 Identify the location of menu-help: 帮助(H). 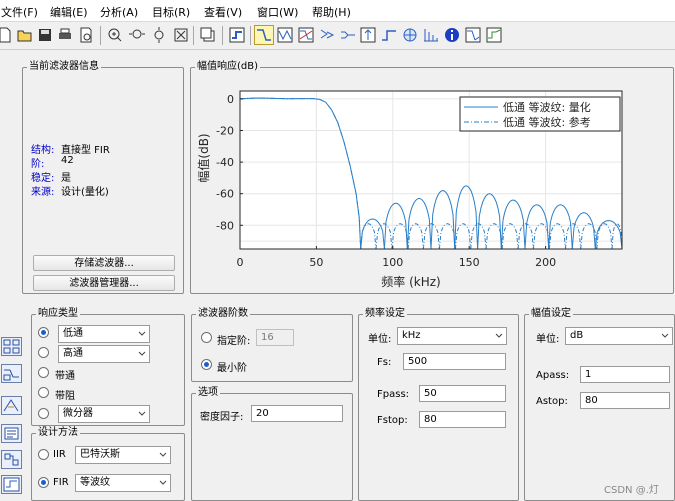
(331, 12).